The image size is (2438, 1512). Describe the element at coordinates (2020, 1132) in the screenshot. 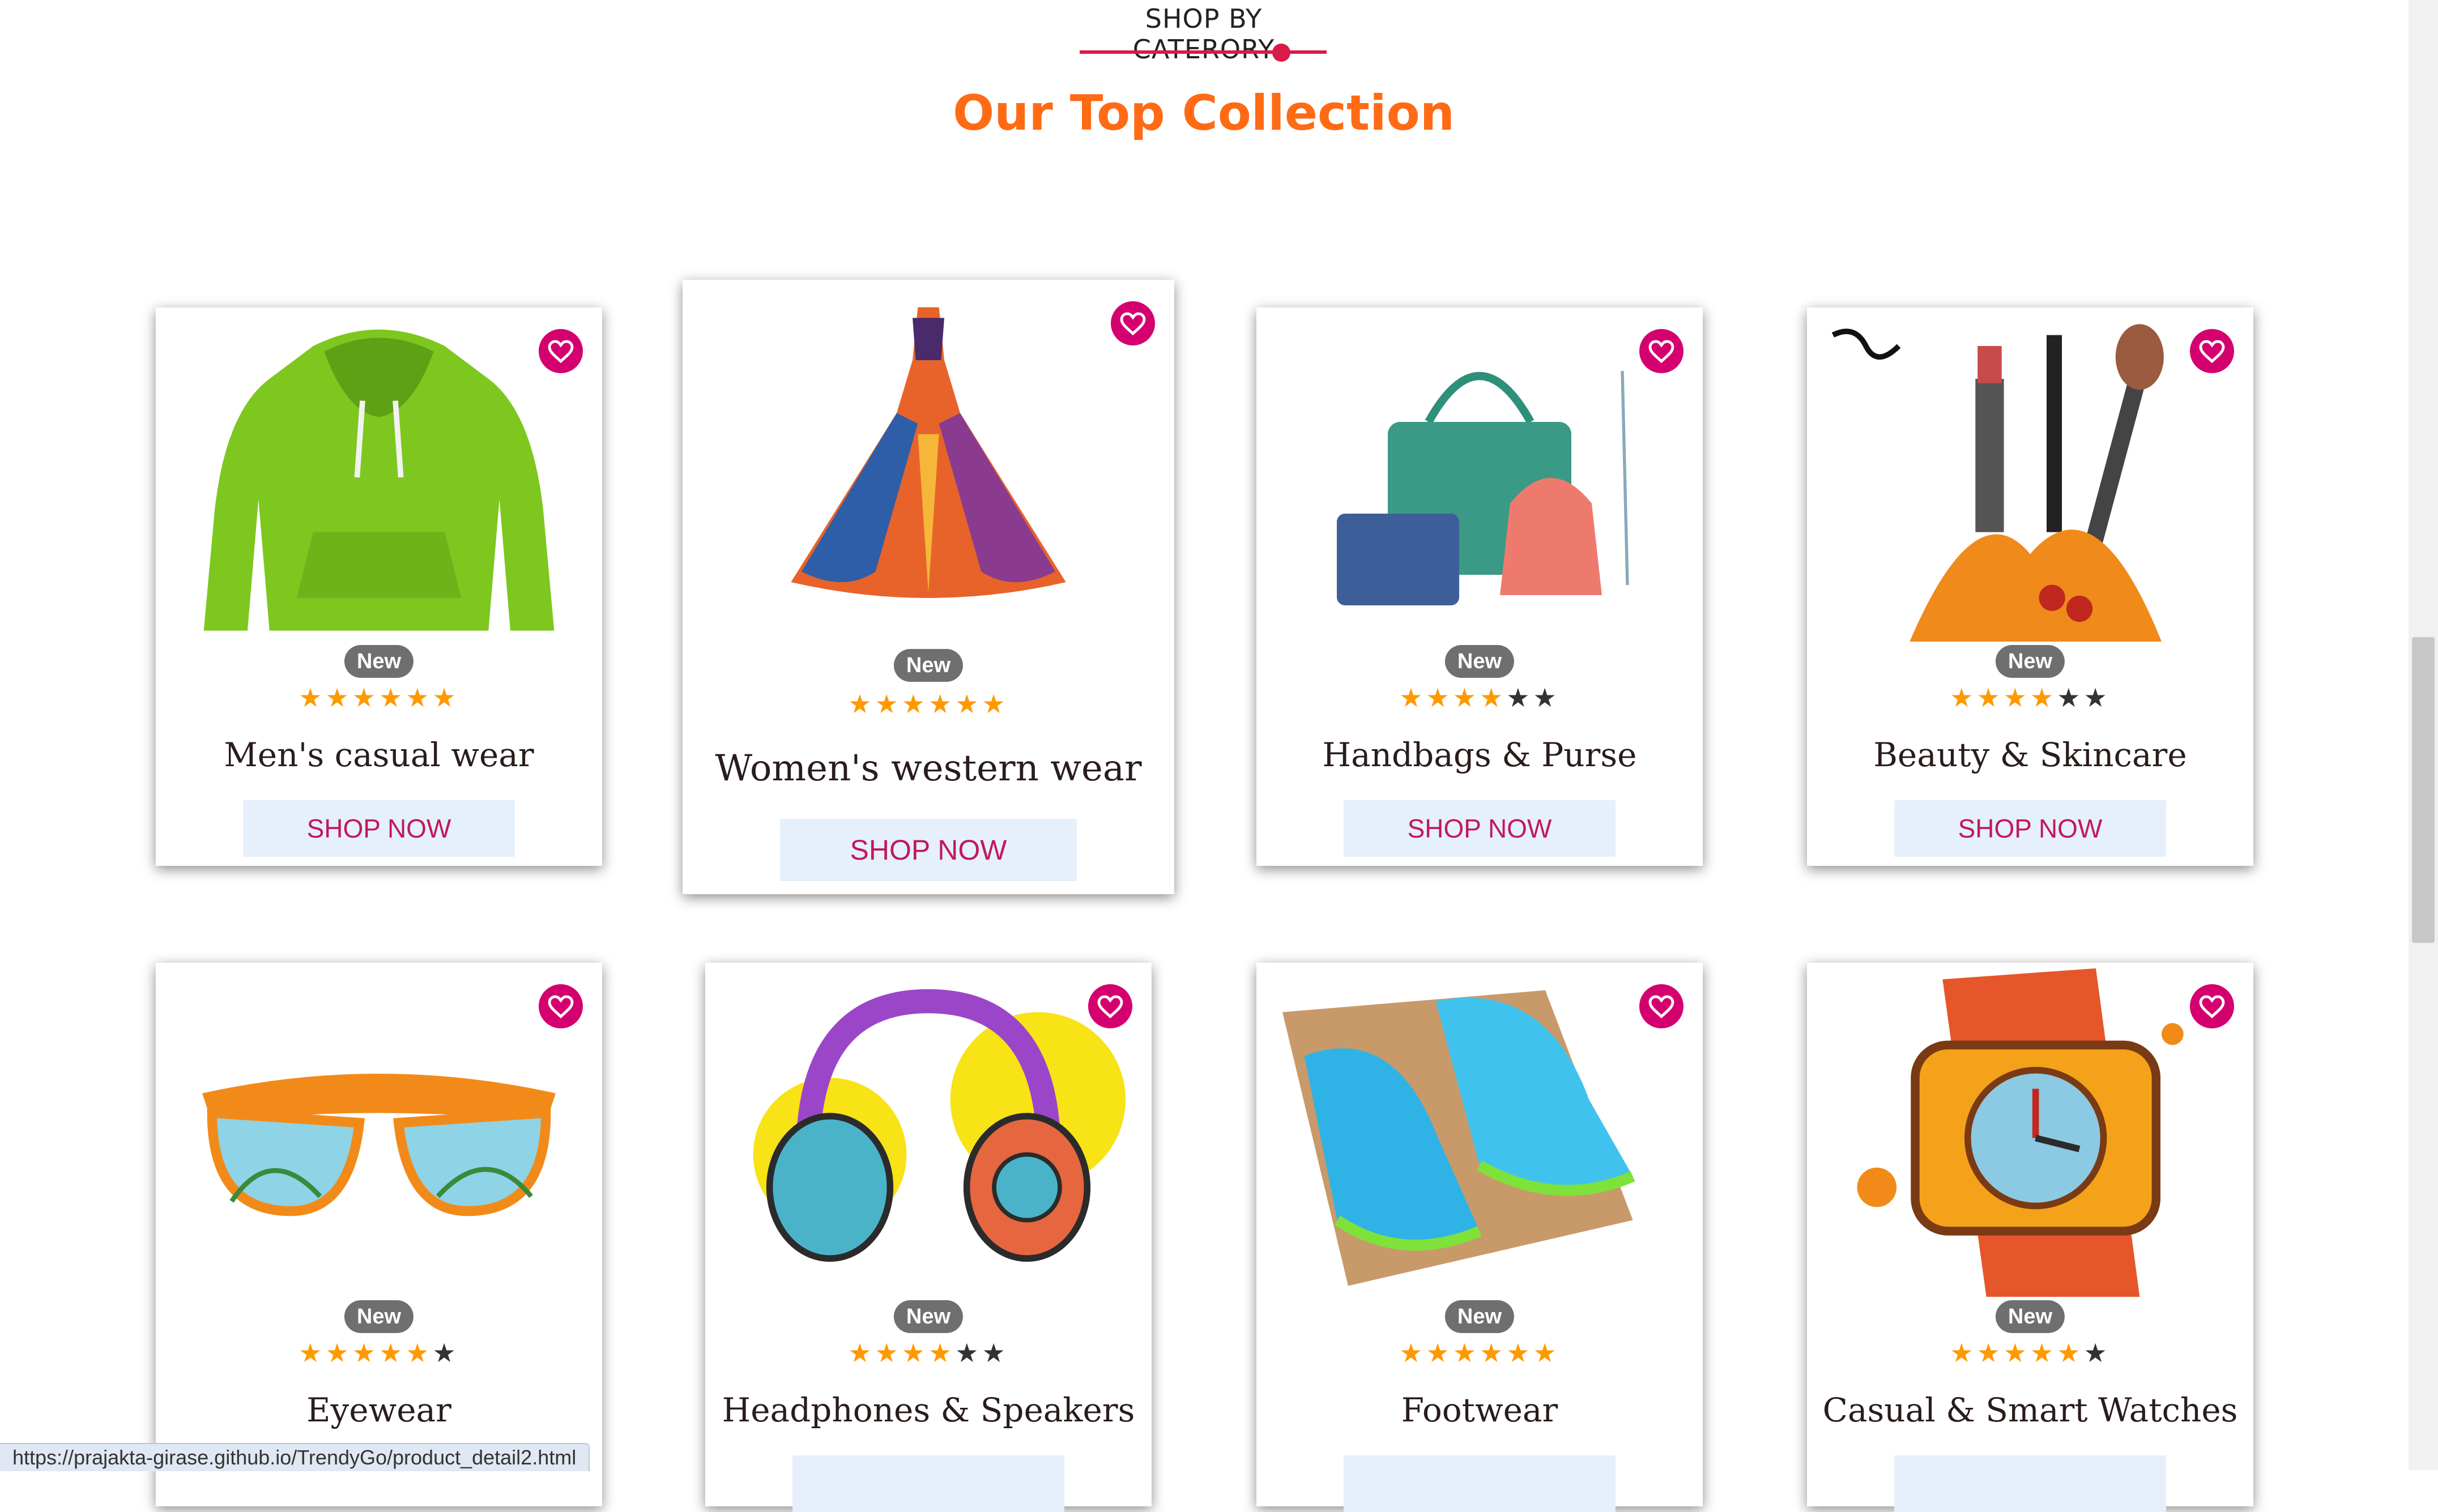

I see `watch-graphic` at that location.